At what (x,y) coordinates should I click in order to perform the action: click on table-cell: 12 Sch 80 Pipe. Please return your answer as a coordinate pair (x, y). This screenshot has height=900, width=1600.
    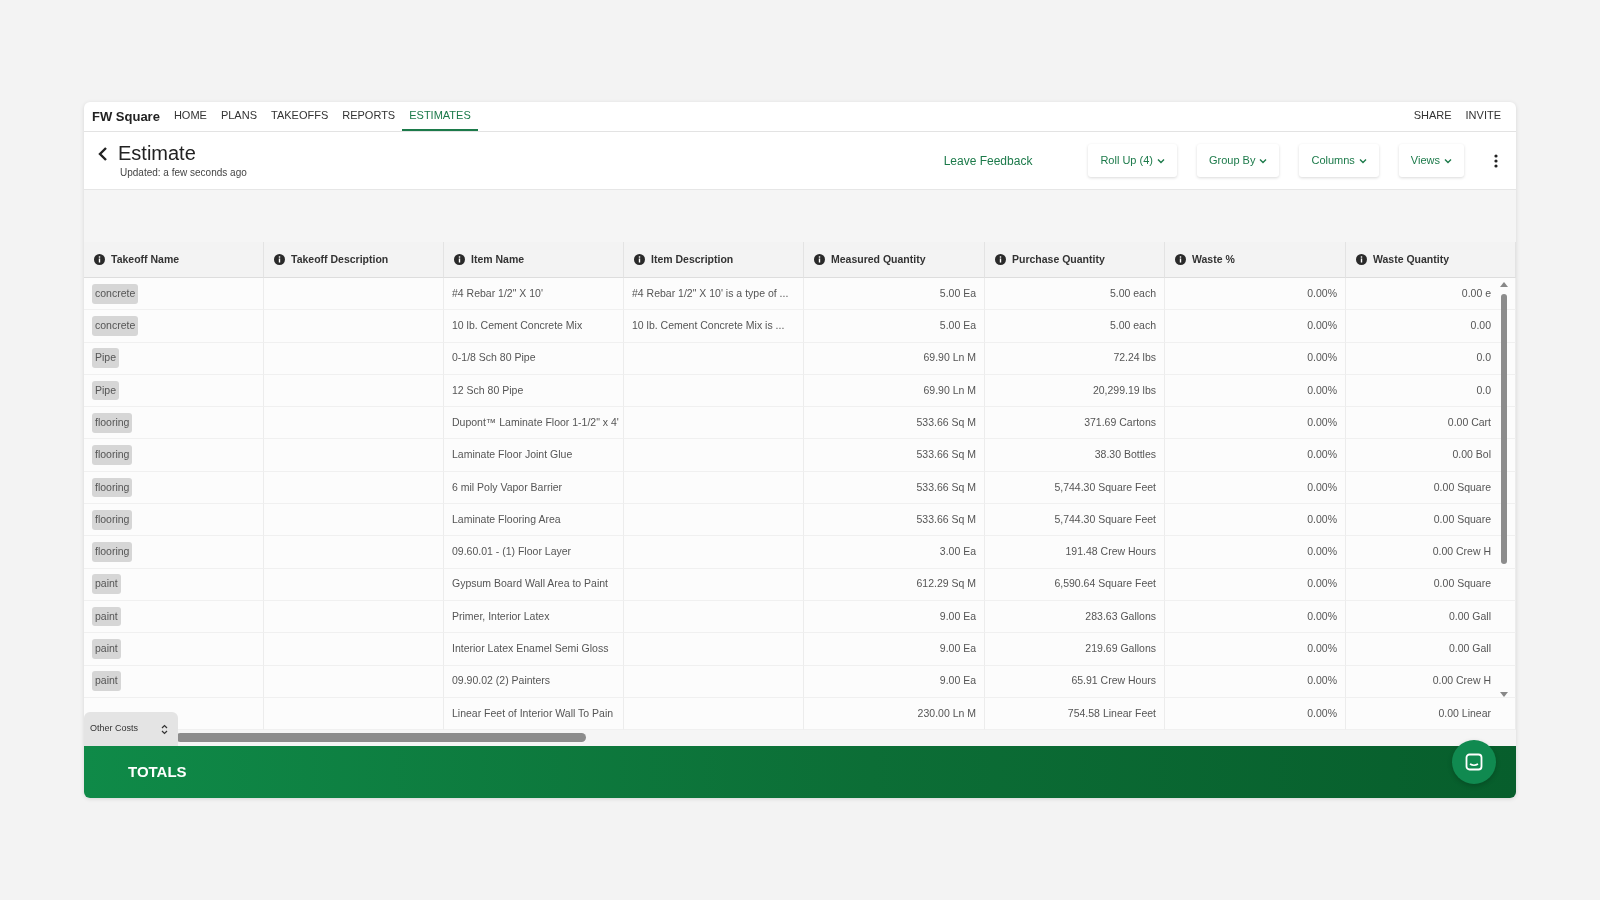
    Looking at the image, I should click on (534, 391).